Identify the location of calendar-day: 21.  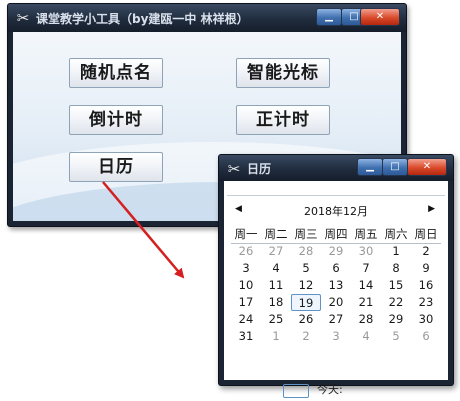
(366, 302).